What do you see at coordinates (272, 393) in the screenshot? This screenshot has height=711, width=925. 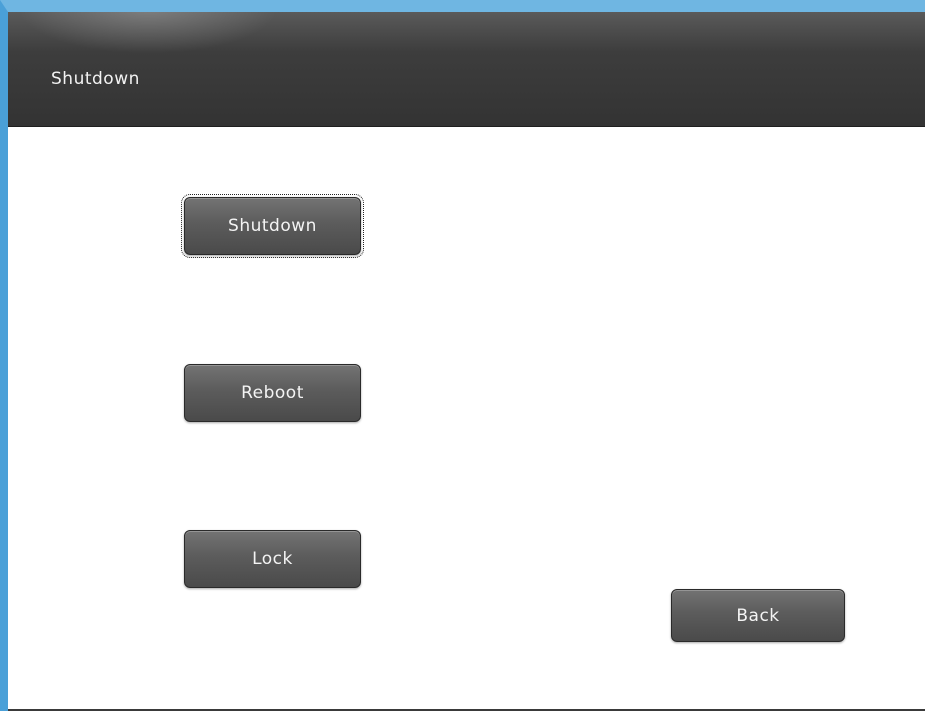 I see `reboot-button: Reboot` at bounding box center [272, 393].